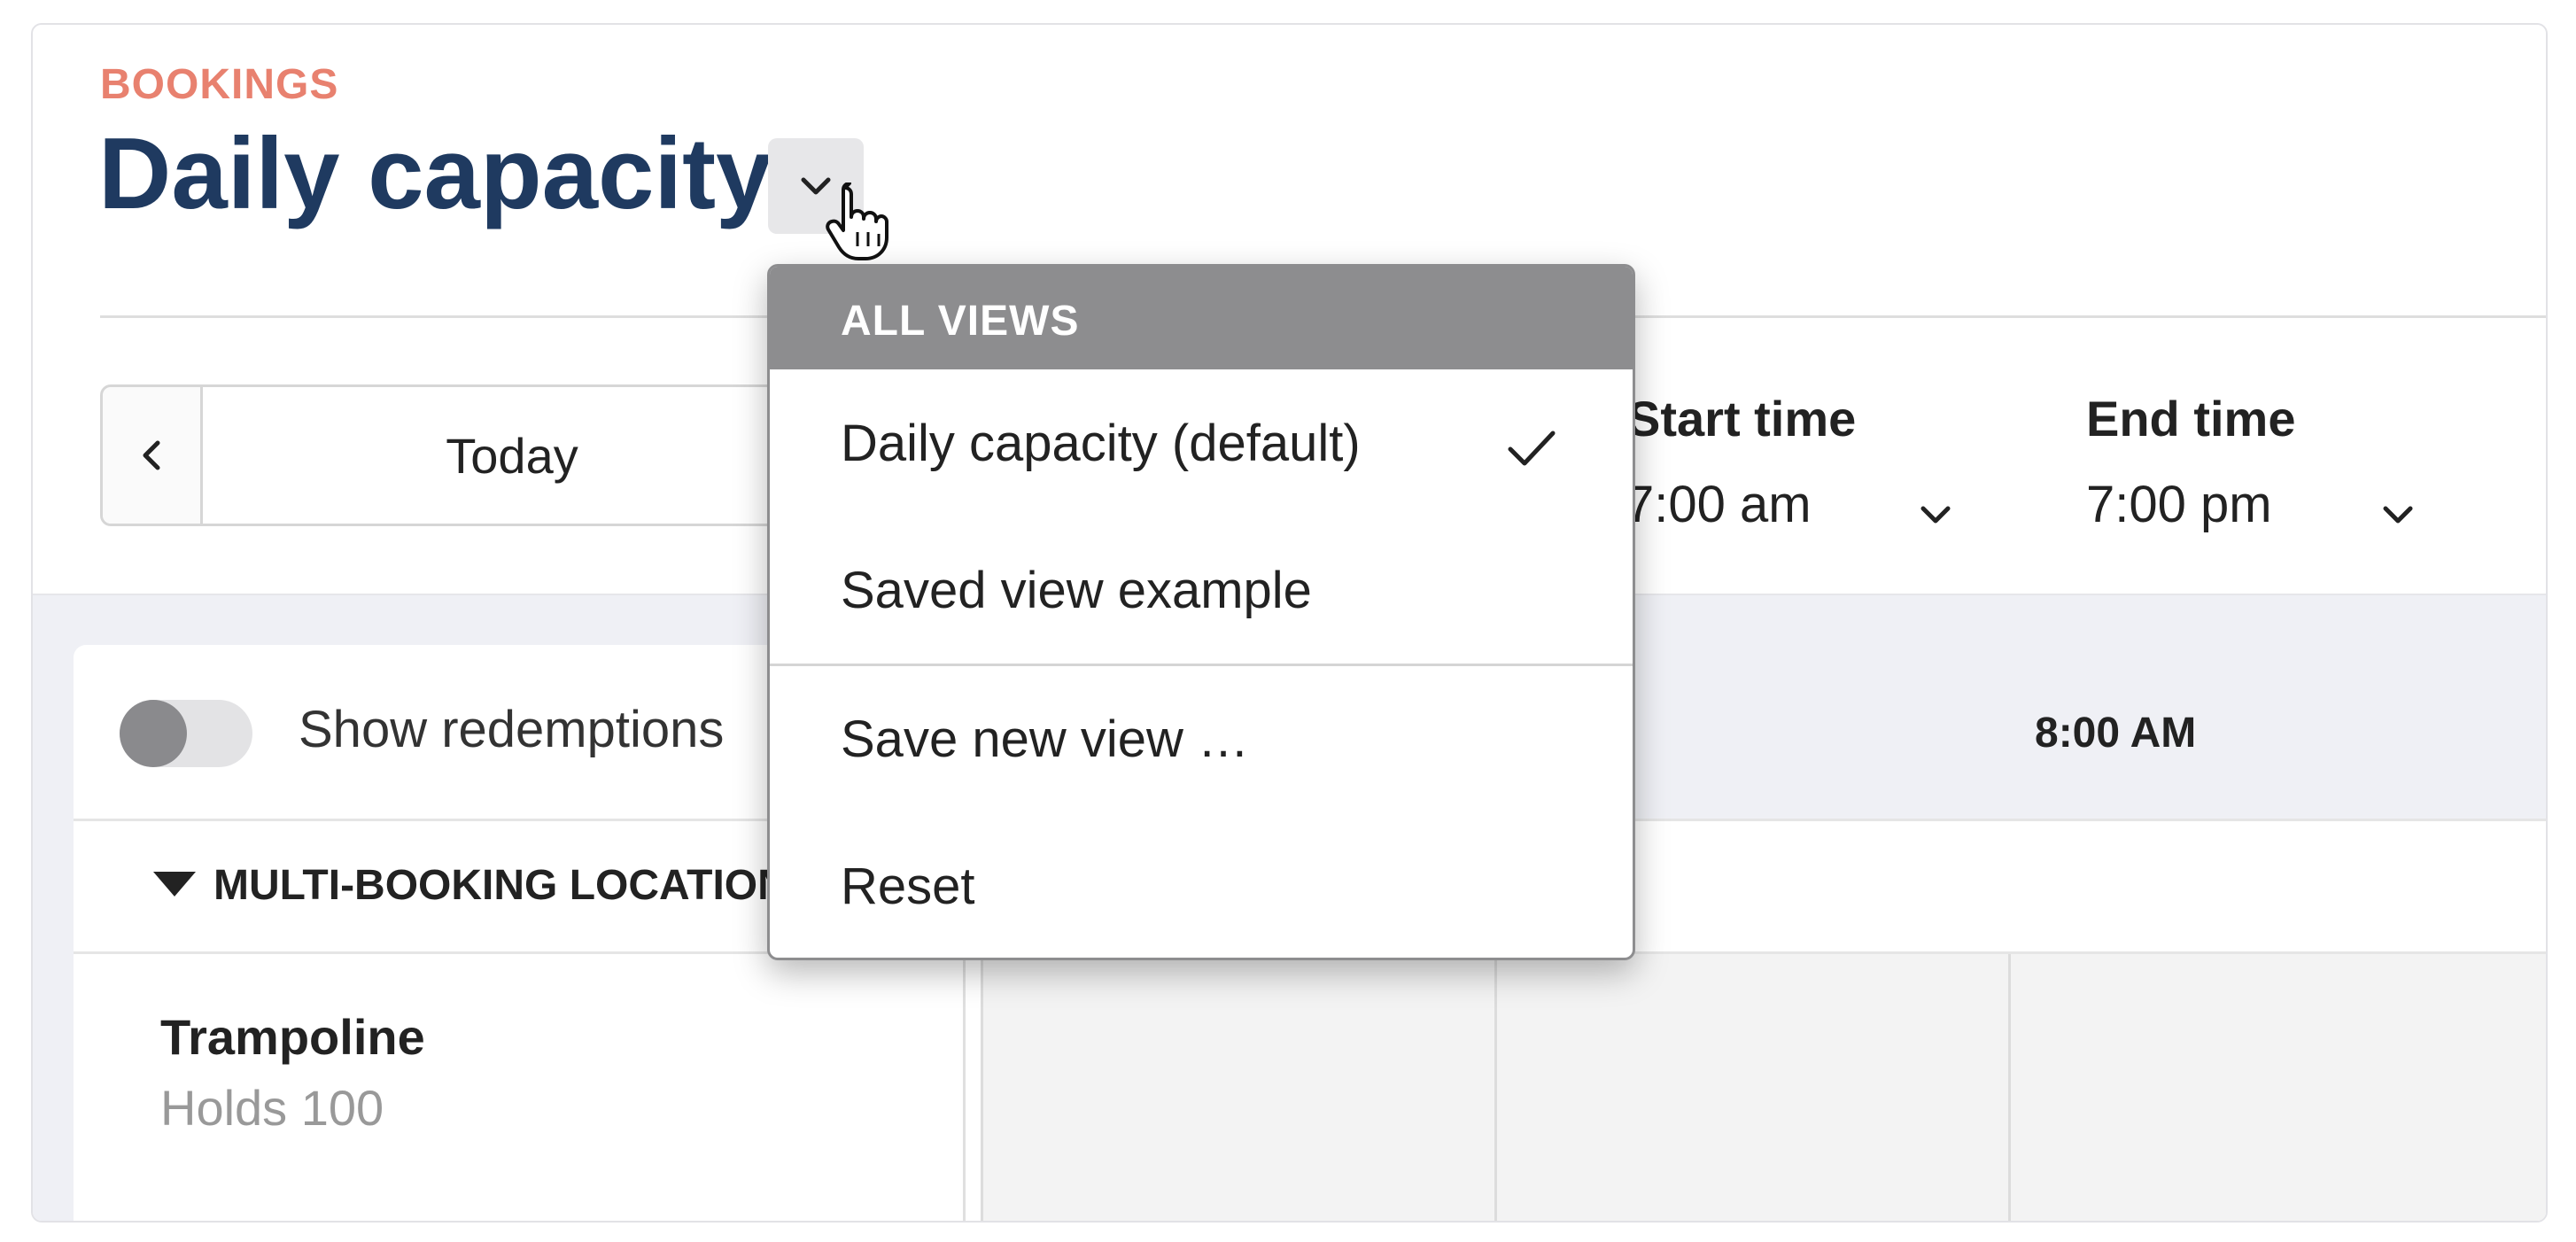 This screenshot has width=2576, height=1242. Describe the element at coordinates (2116, 733) in the screenshot. I see `time-column-header: 8:00 AM` at that location.